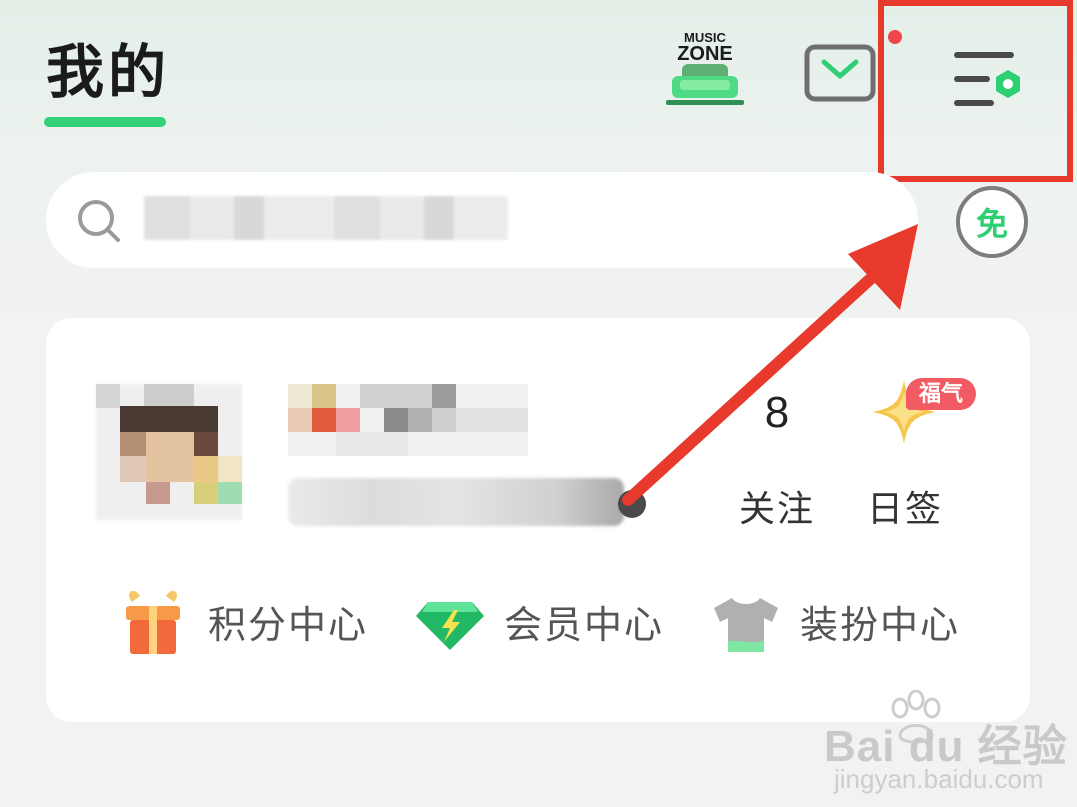  I want to click on avatar, so click(169, 452).